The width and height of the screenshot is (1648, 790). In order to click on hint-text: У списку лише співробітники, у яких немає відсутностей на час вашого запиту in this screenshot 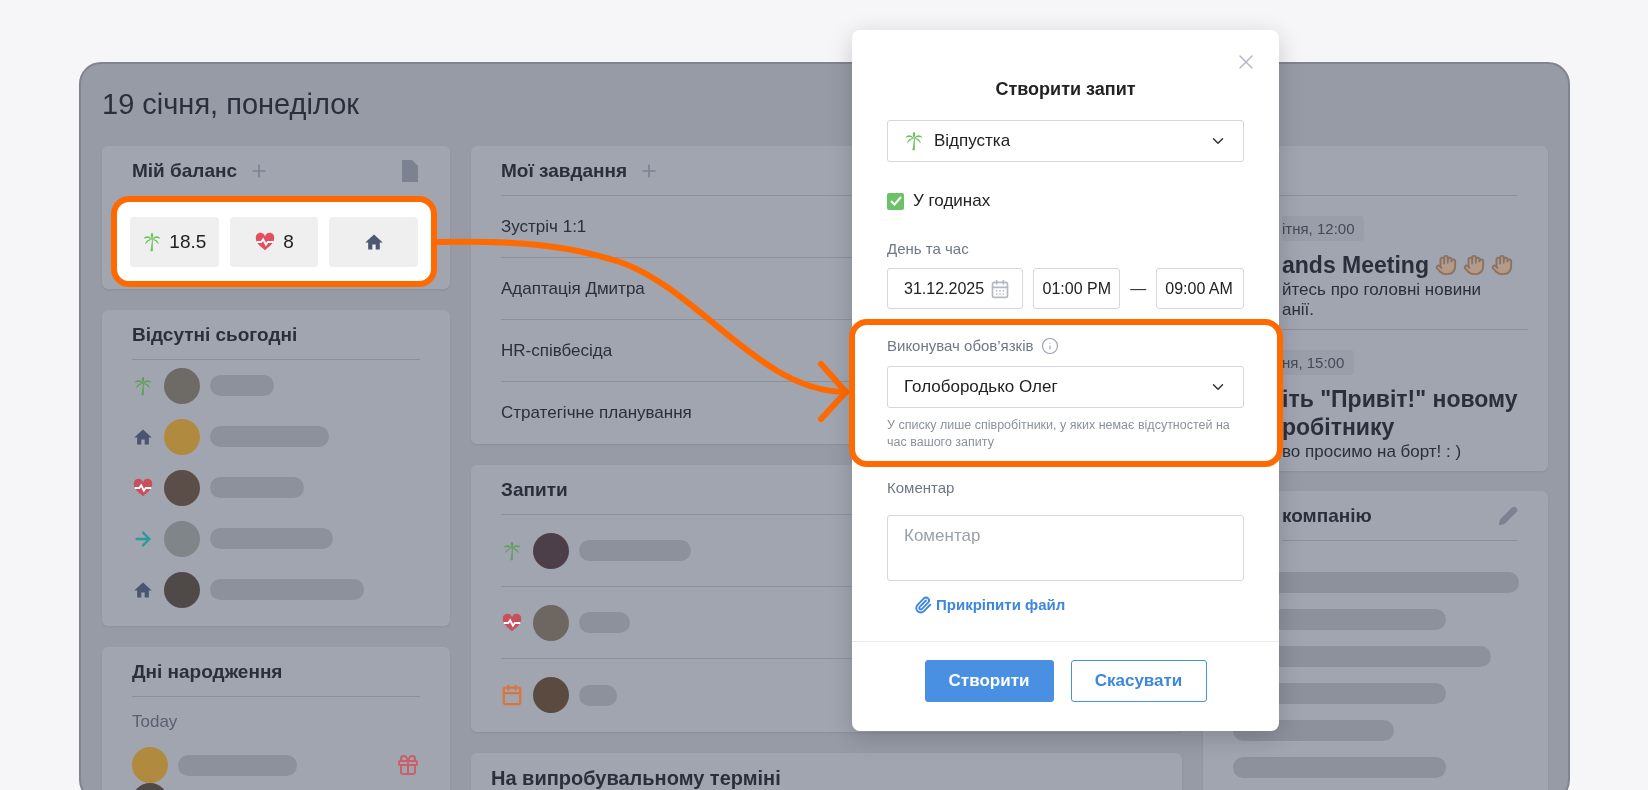, I will do `click(1059, 434)`.